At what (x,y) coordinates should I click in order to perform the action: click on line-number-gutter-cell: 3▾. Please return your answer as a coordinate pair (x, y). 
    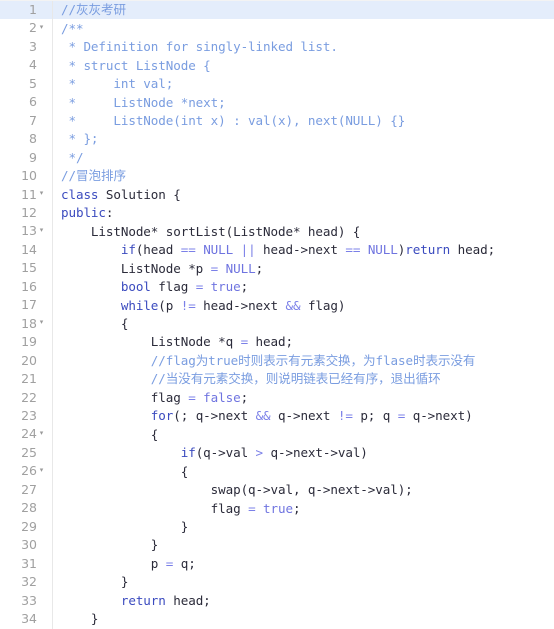
    Looking at the image, I should click on (26, 47).